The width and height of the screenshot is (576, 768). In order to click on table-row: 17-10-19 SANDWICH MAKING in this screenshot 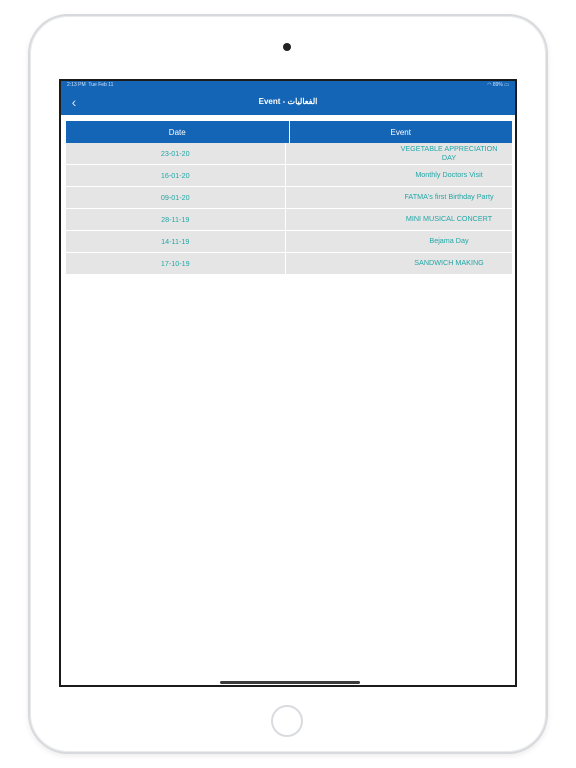, I will do `click(289, 264)`.